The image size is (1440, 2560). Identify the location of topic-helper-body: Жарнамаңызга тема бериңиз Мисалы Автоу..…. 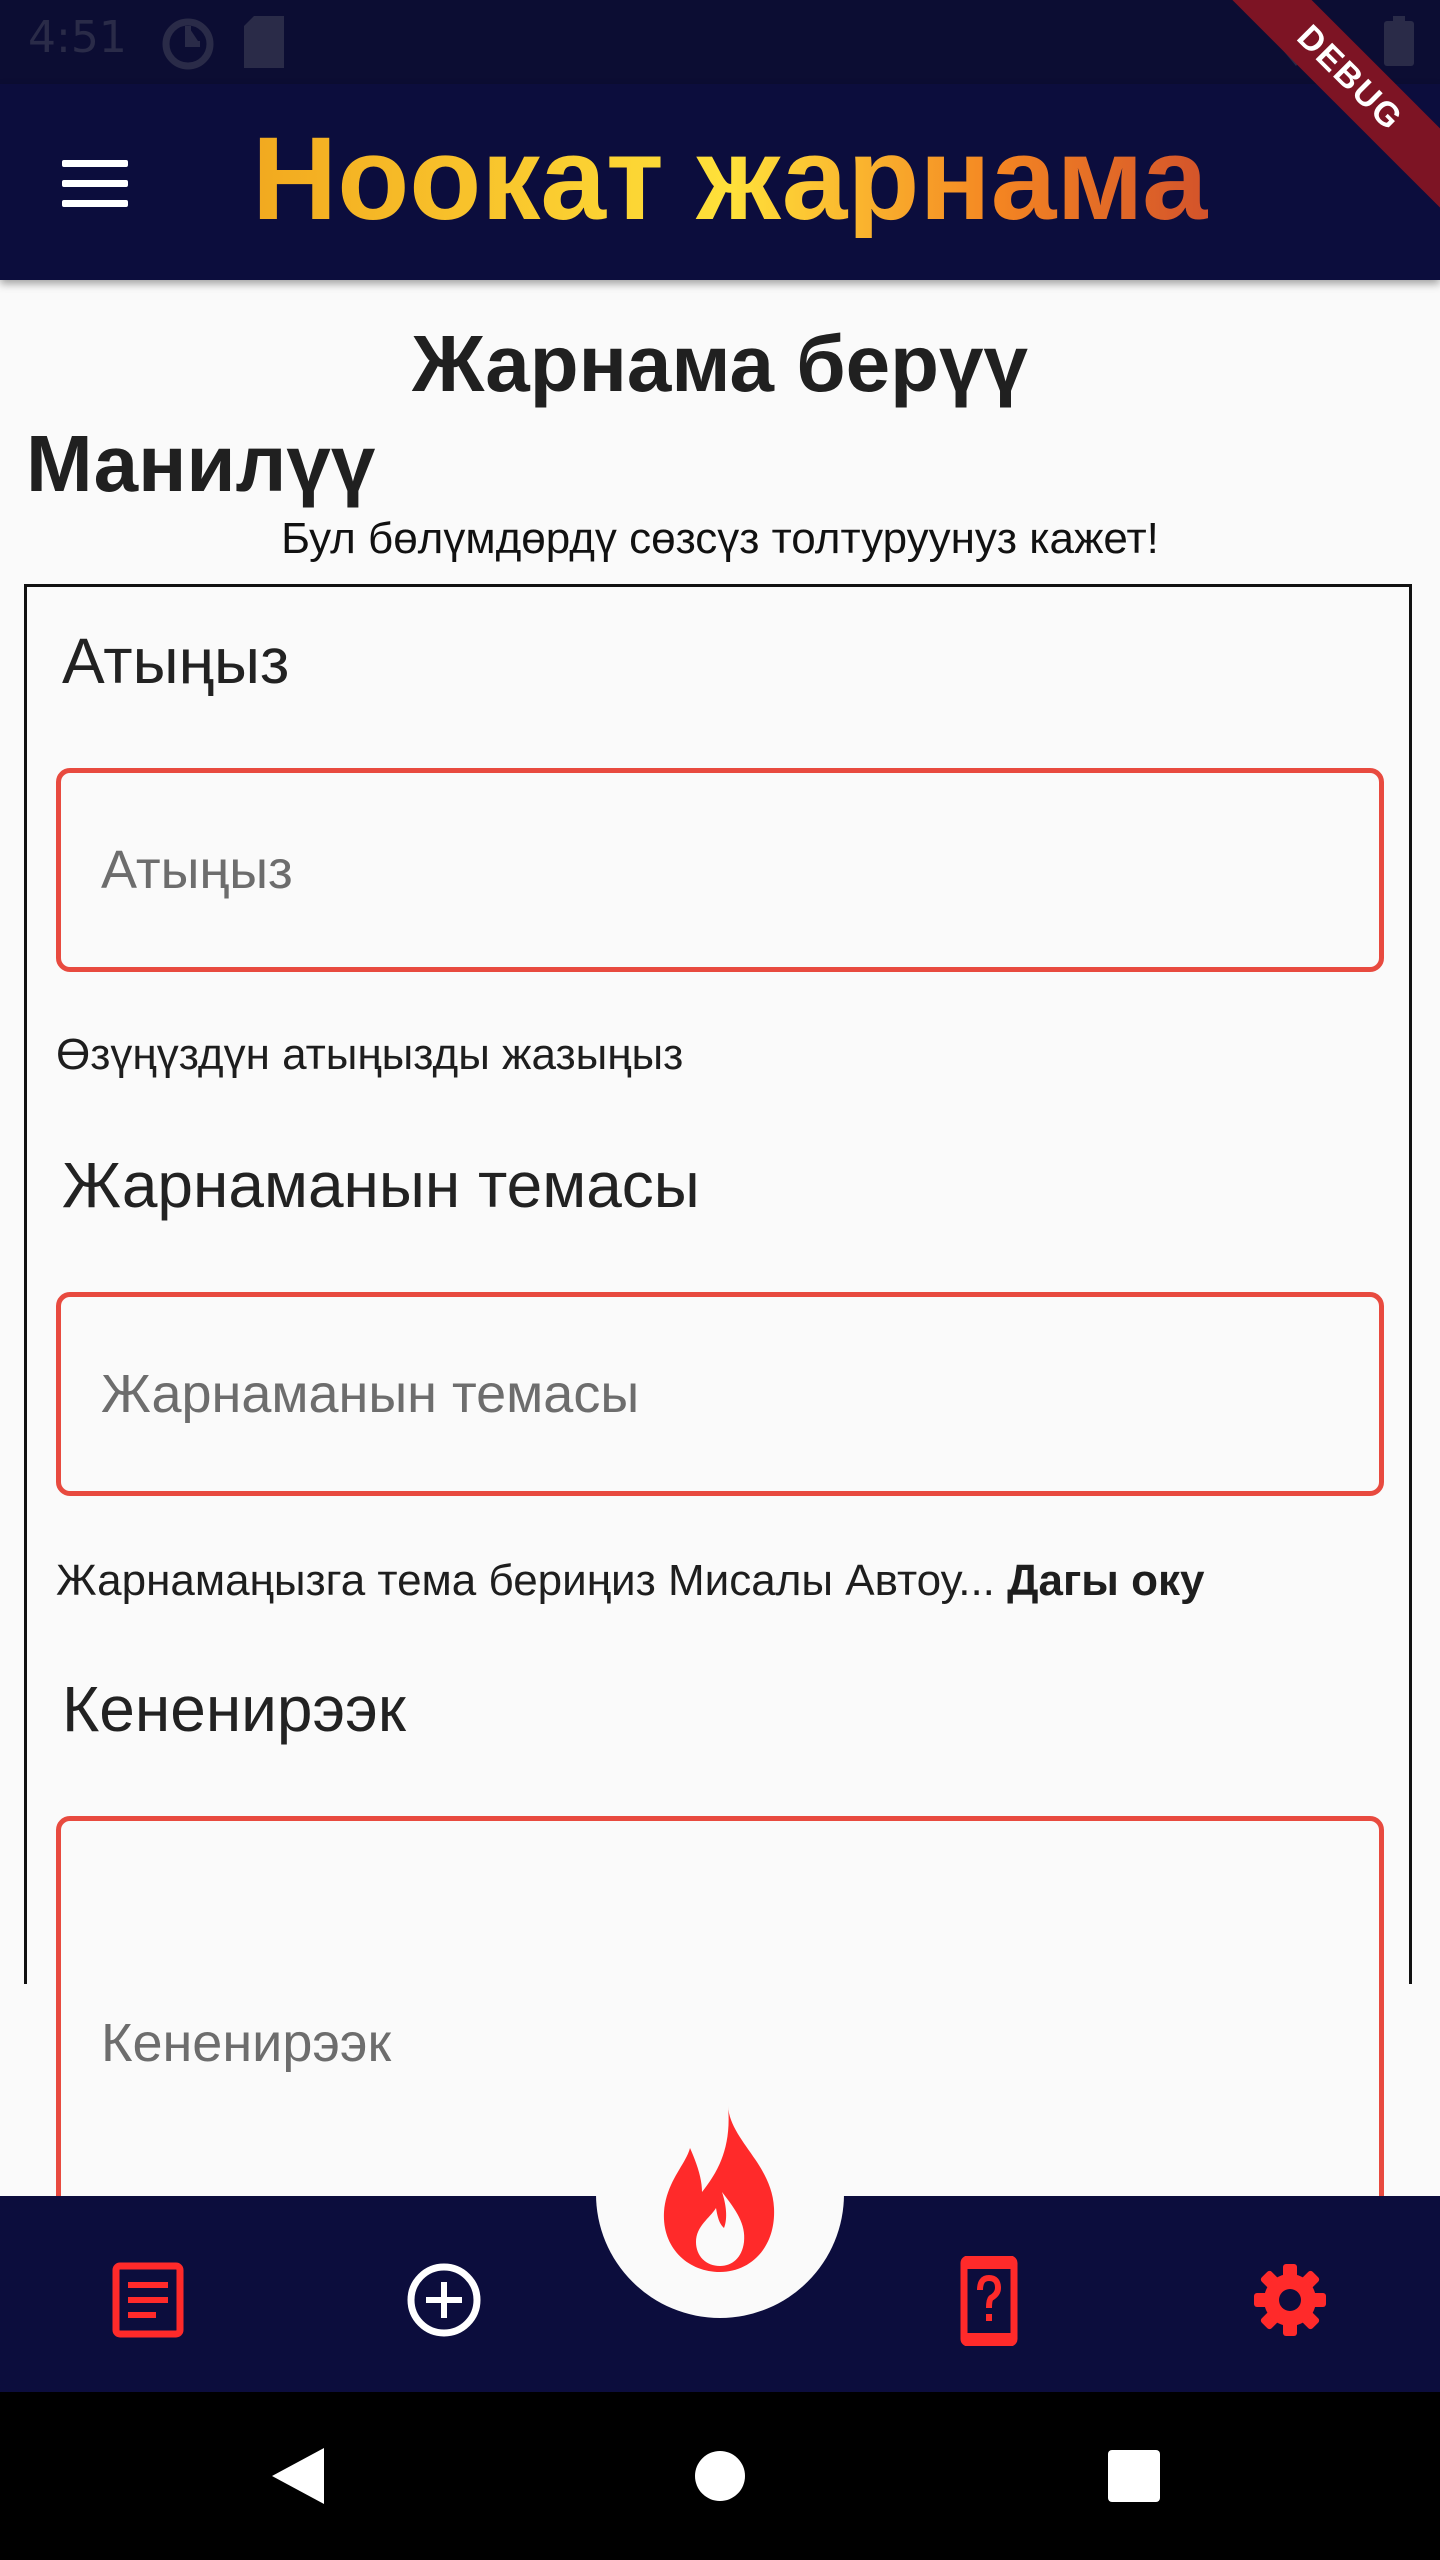
(525, 1580).